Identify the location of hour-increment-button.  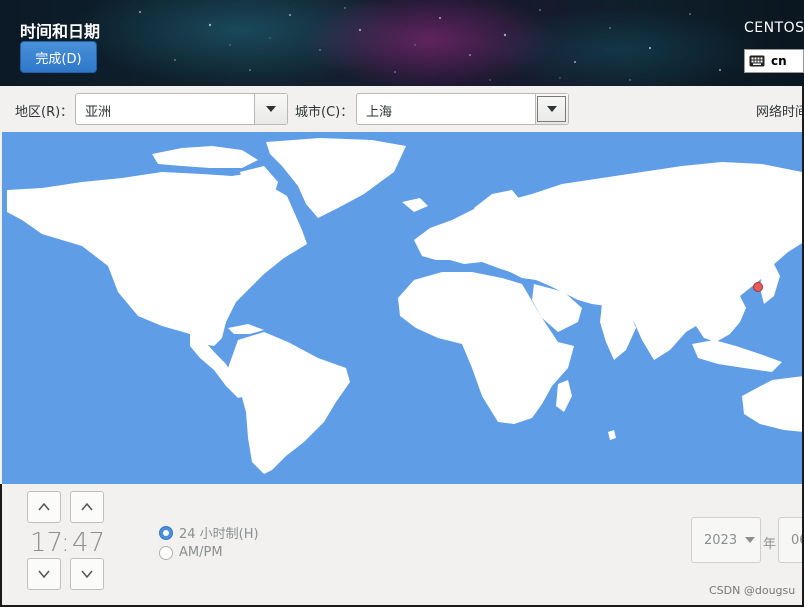
(44, 507).